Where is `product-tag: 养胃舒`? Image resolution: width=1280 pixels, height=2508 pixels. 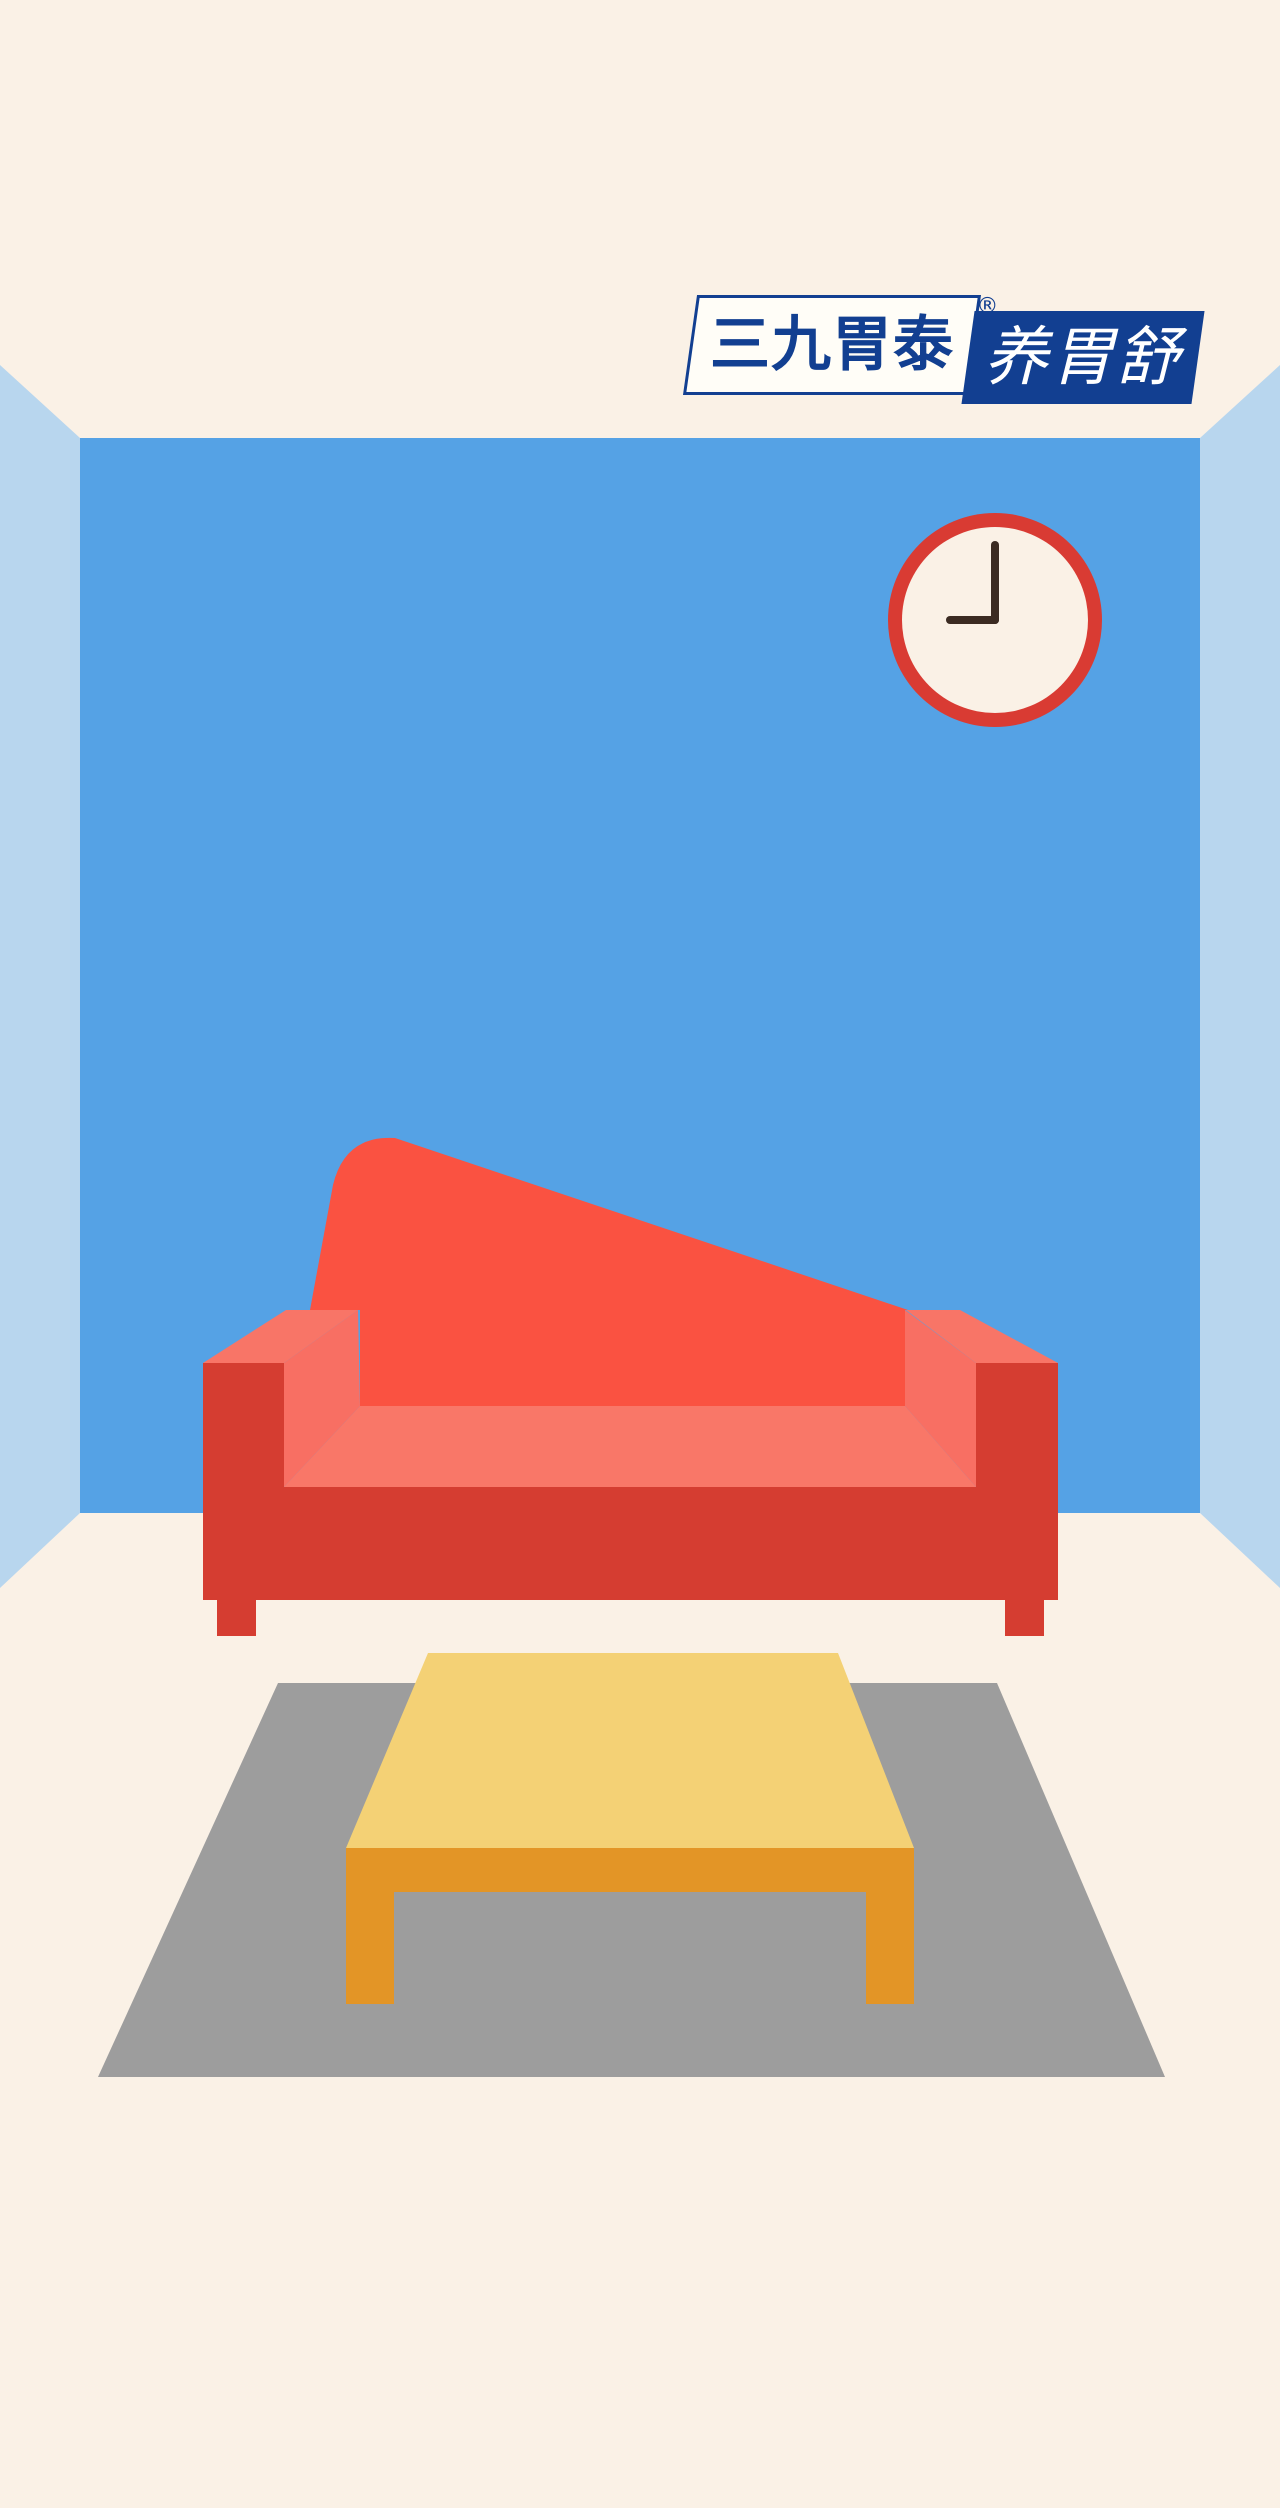 product-tag: 养胃舒 is located at coordinates (1083, 357).